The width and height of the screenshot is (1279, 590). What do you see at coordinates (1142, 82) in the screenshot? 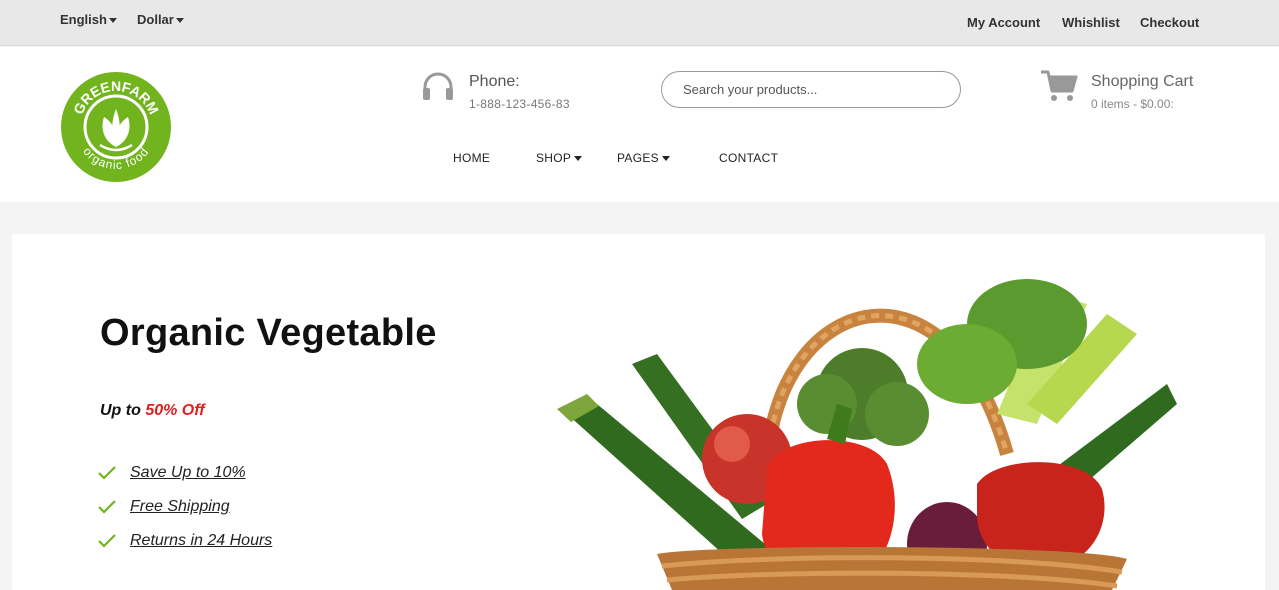
I see `shopping-cart-title: Shopping Cart` at bounding box center [1142, 82].